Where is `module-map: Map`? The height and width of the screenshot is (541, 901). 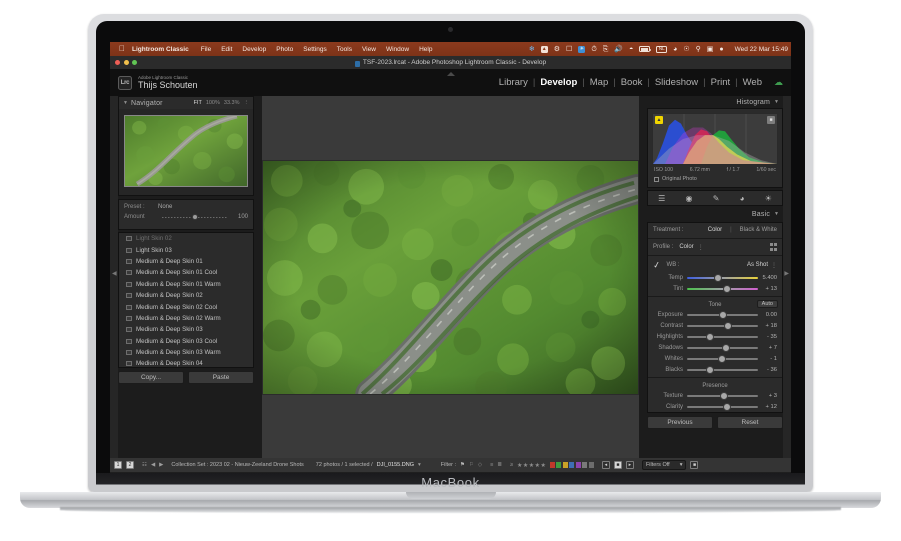
module-map: Map is located at coordinates (599, 82).